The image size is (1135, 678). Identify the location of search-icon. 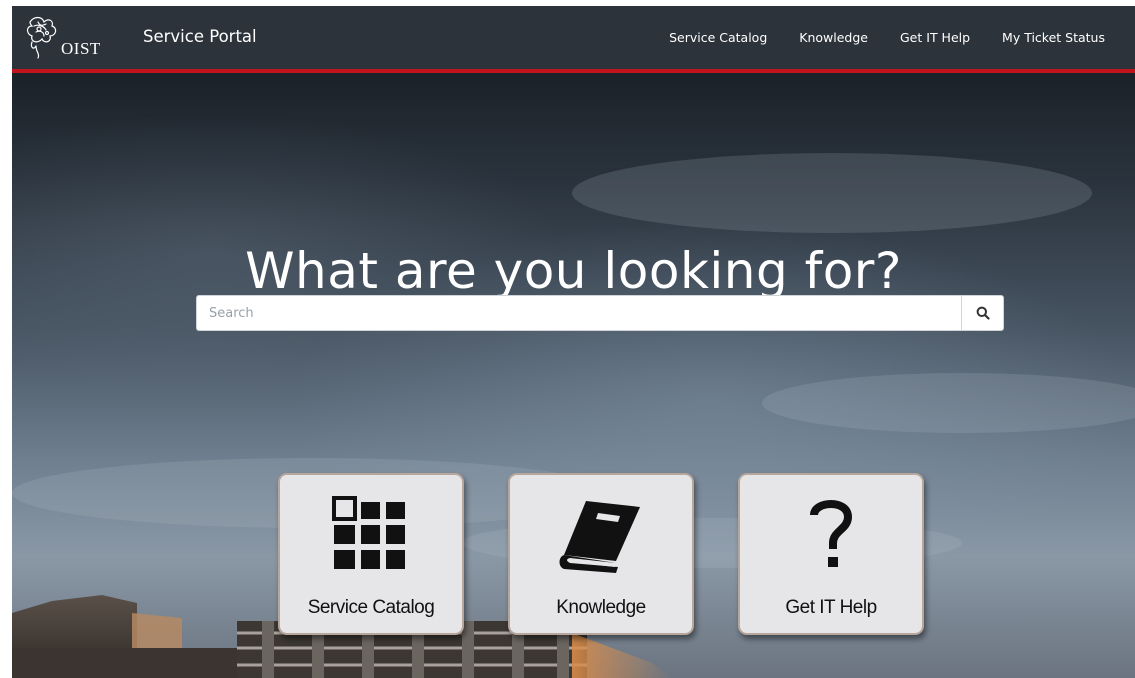
(983, 313).